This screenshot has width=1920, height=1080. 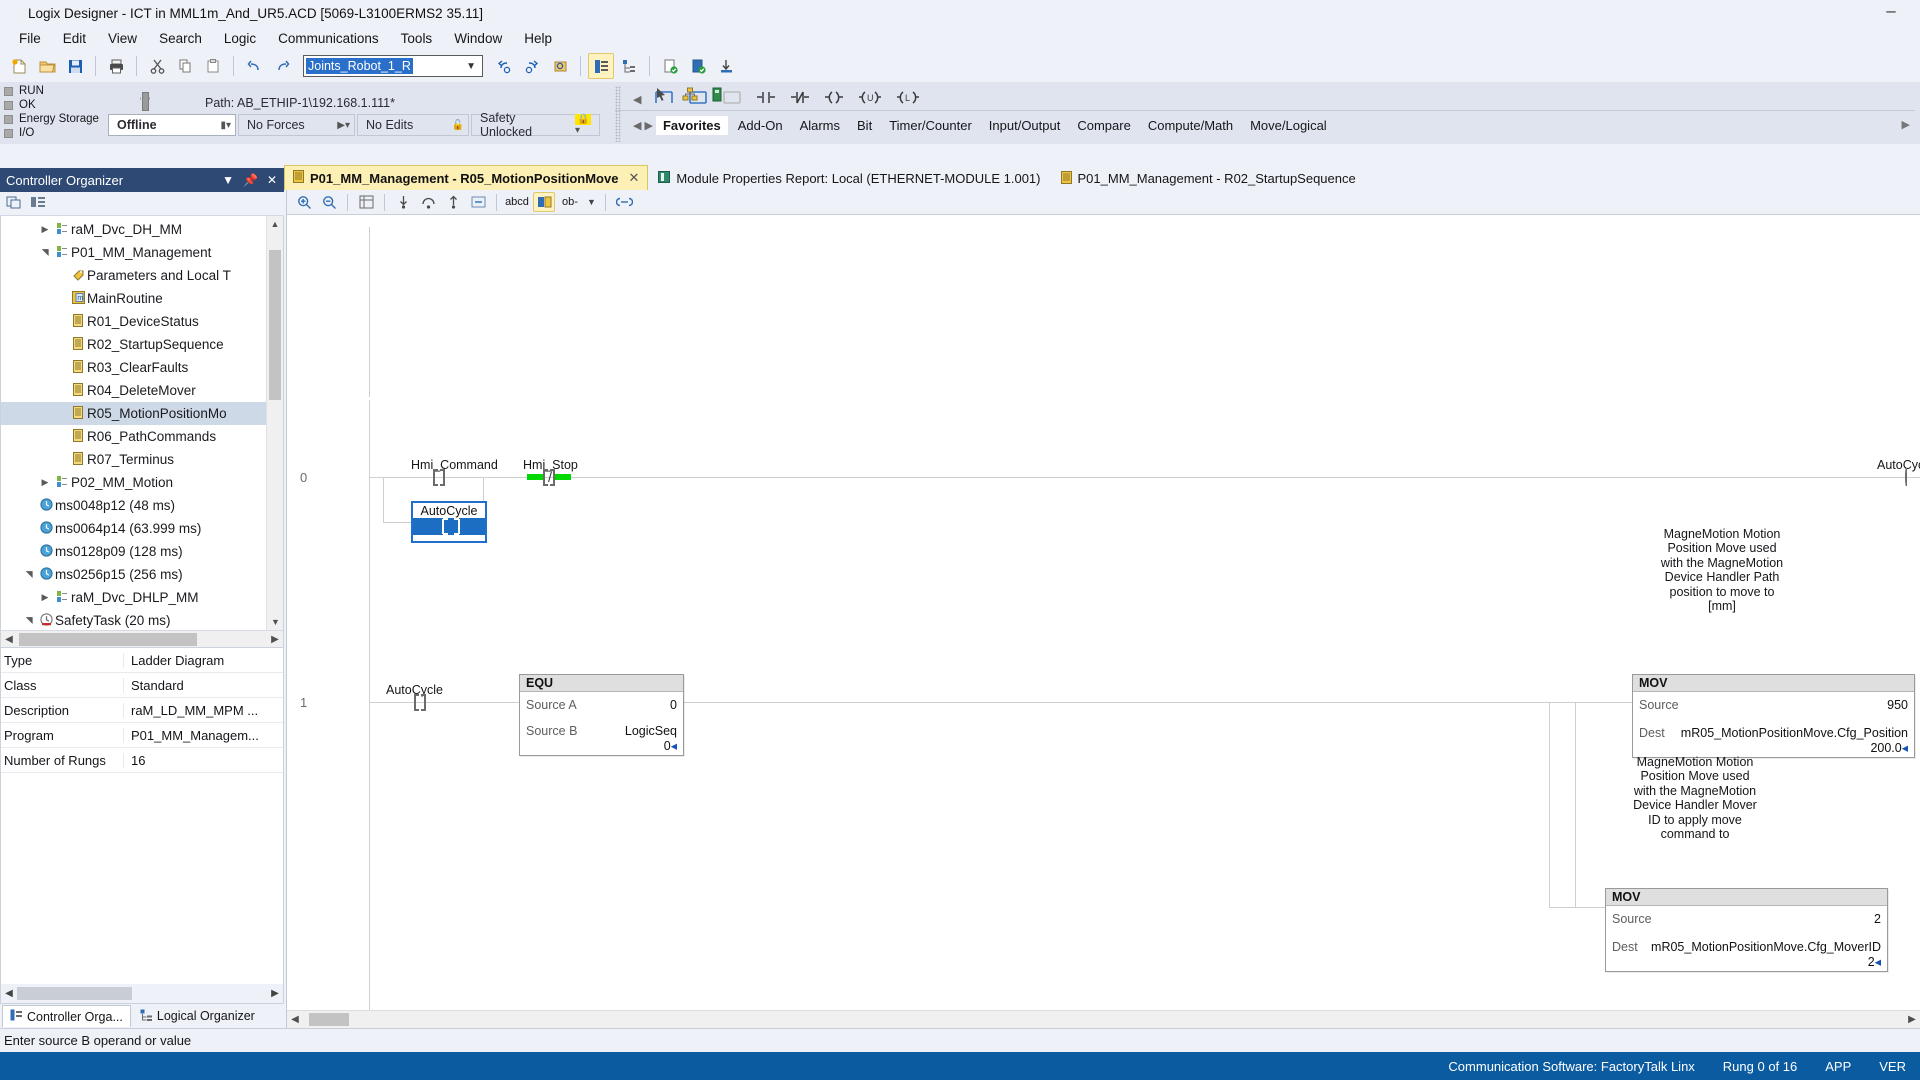 I want to click on safety-lock-icon: 🔒▾, so click(x=580, y=125).